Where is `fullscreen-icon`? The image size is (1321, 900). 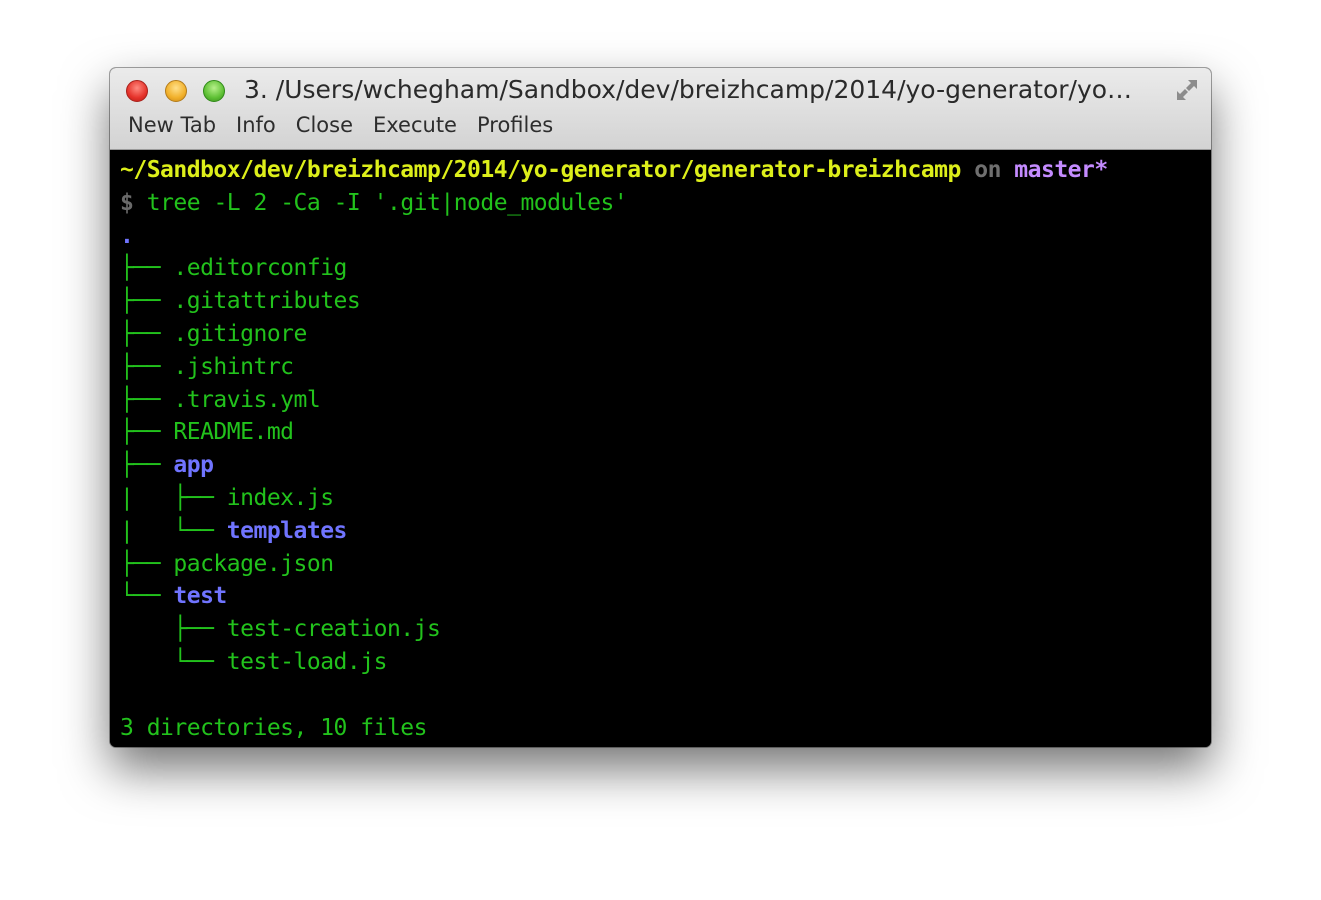 fullscreen-icon is located at coordinates (1187, 90).